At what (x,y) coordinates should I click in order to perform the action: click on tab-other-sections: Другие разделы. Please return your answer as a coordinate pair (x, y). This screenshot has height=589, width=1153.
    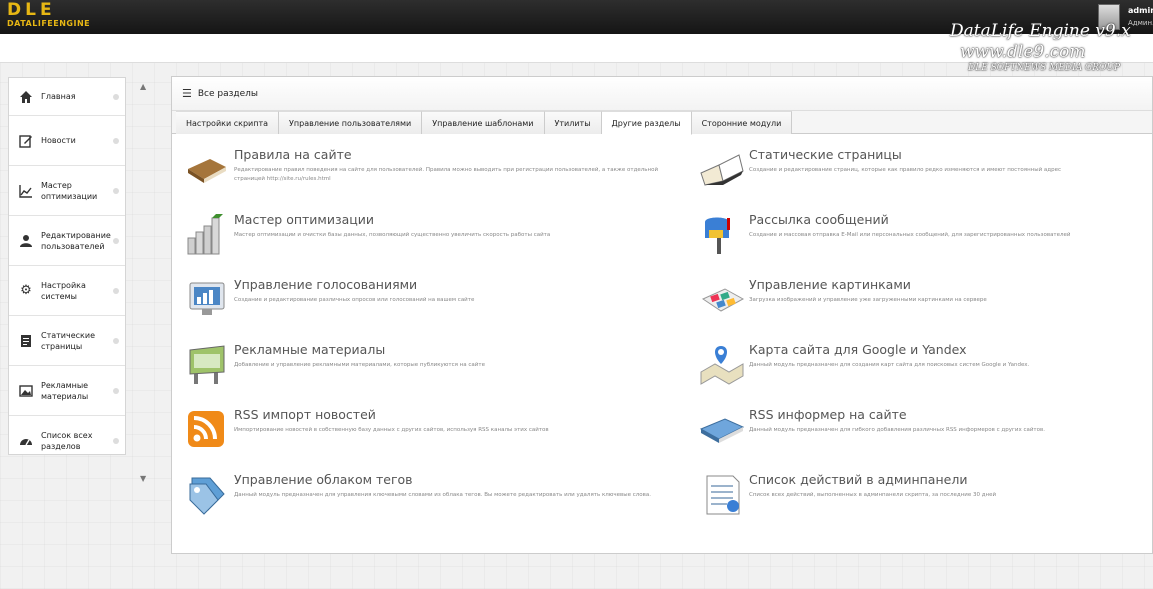
    Looking at the image, I should click on (646, 123).